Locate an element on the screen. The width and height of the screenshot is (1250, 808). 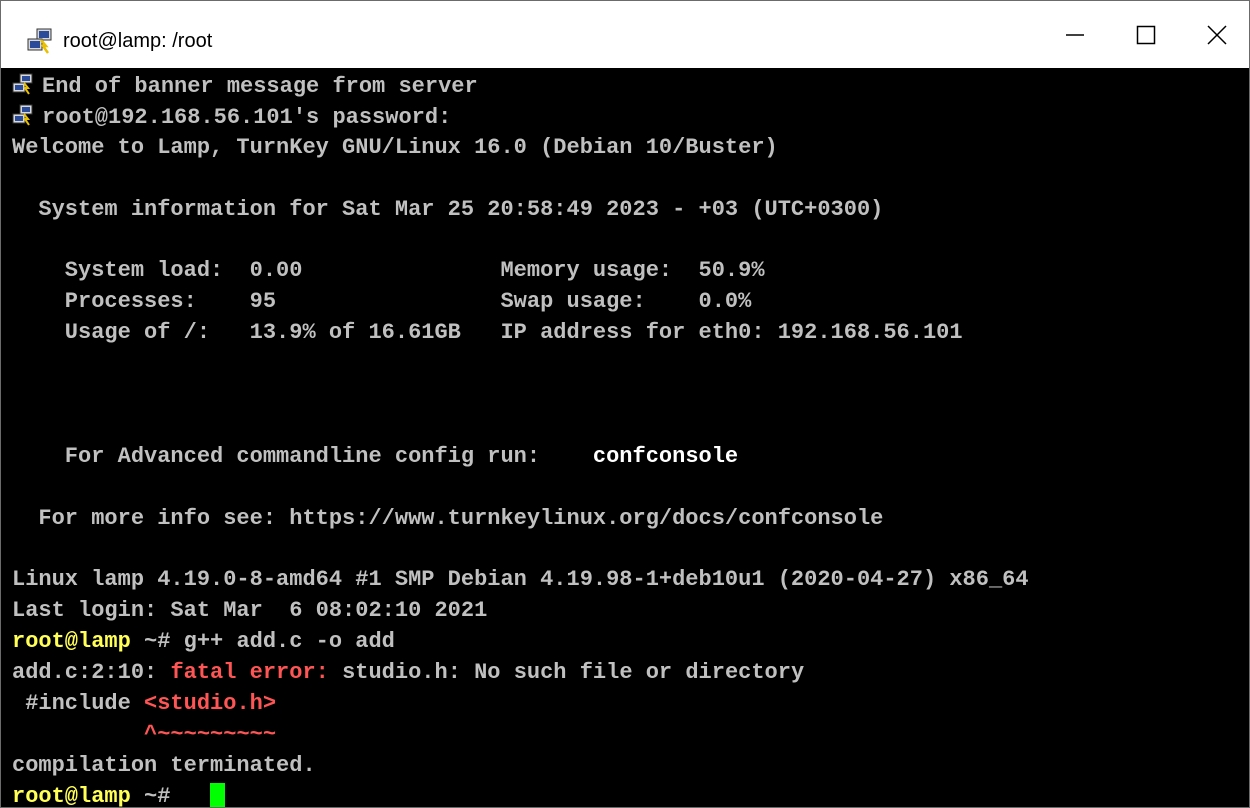
putty-app-icon is located at coordinates (40, 41).